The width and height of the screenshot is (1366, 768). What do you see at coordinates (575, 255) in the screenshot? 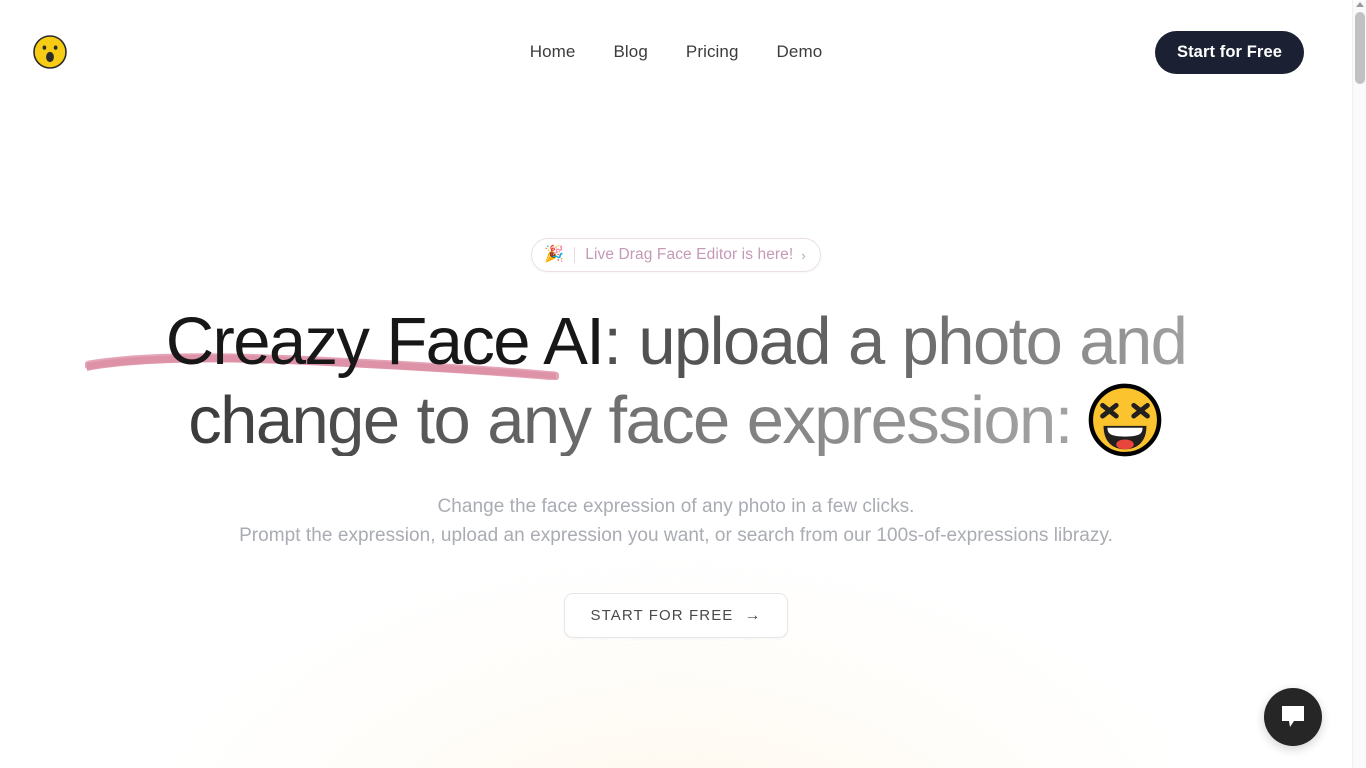
I see `announcement-divider` at bounding box center [575, 255].